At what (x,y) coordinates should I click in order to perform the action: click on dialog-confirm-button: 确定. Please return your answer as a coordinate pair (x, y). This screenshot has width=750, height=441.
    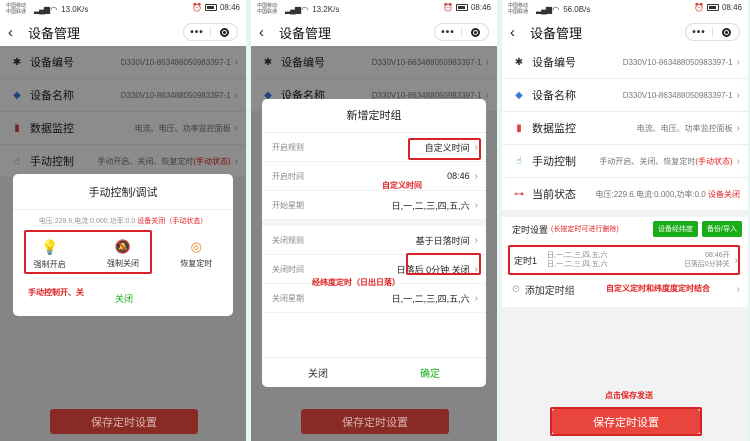
    Looking at the image, I should click on (430, 372).